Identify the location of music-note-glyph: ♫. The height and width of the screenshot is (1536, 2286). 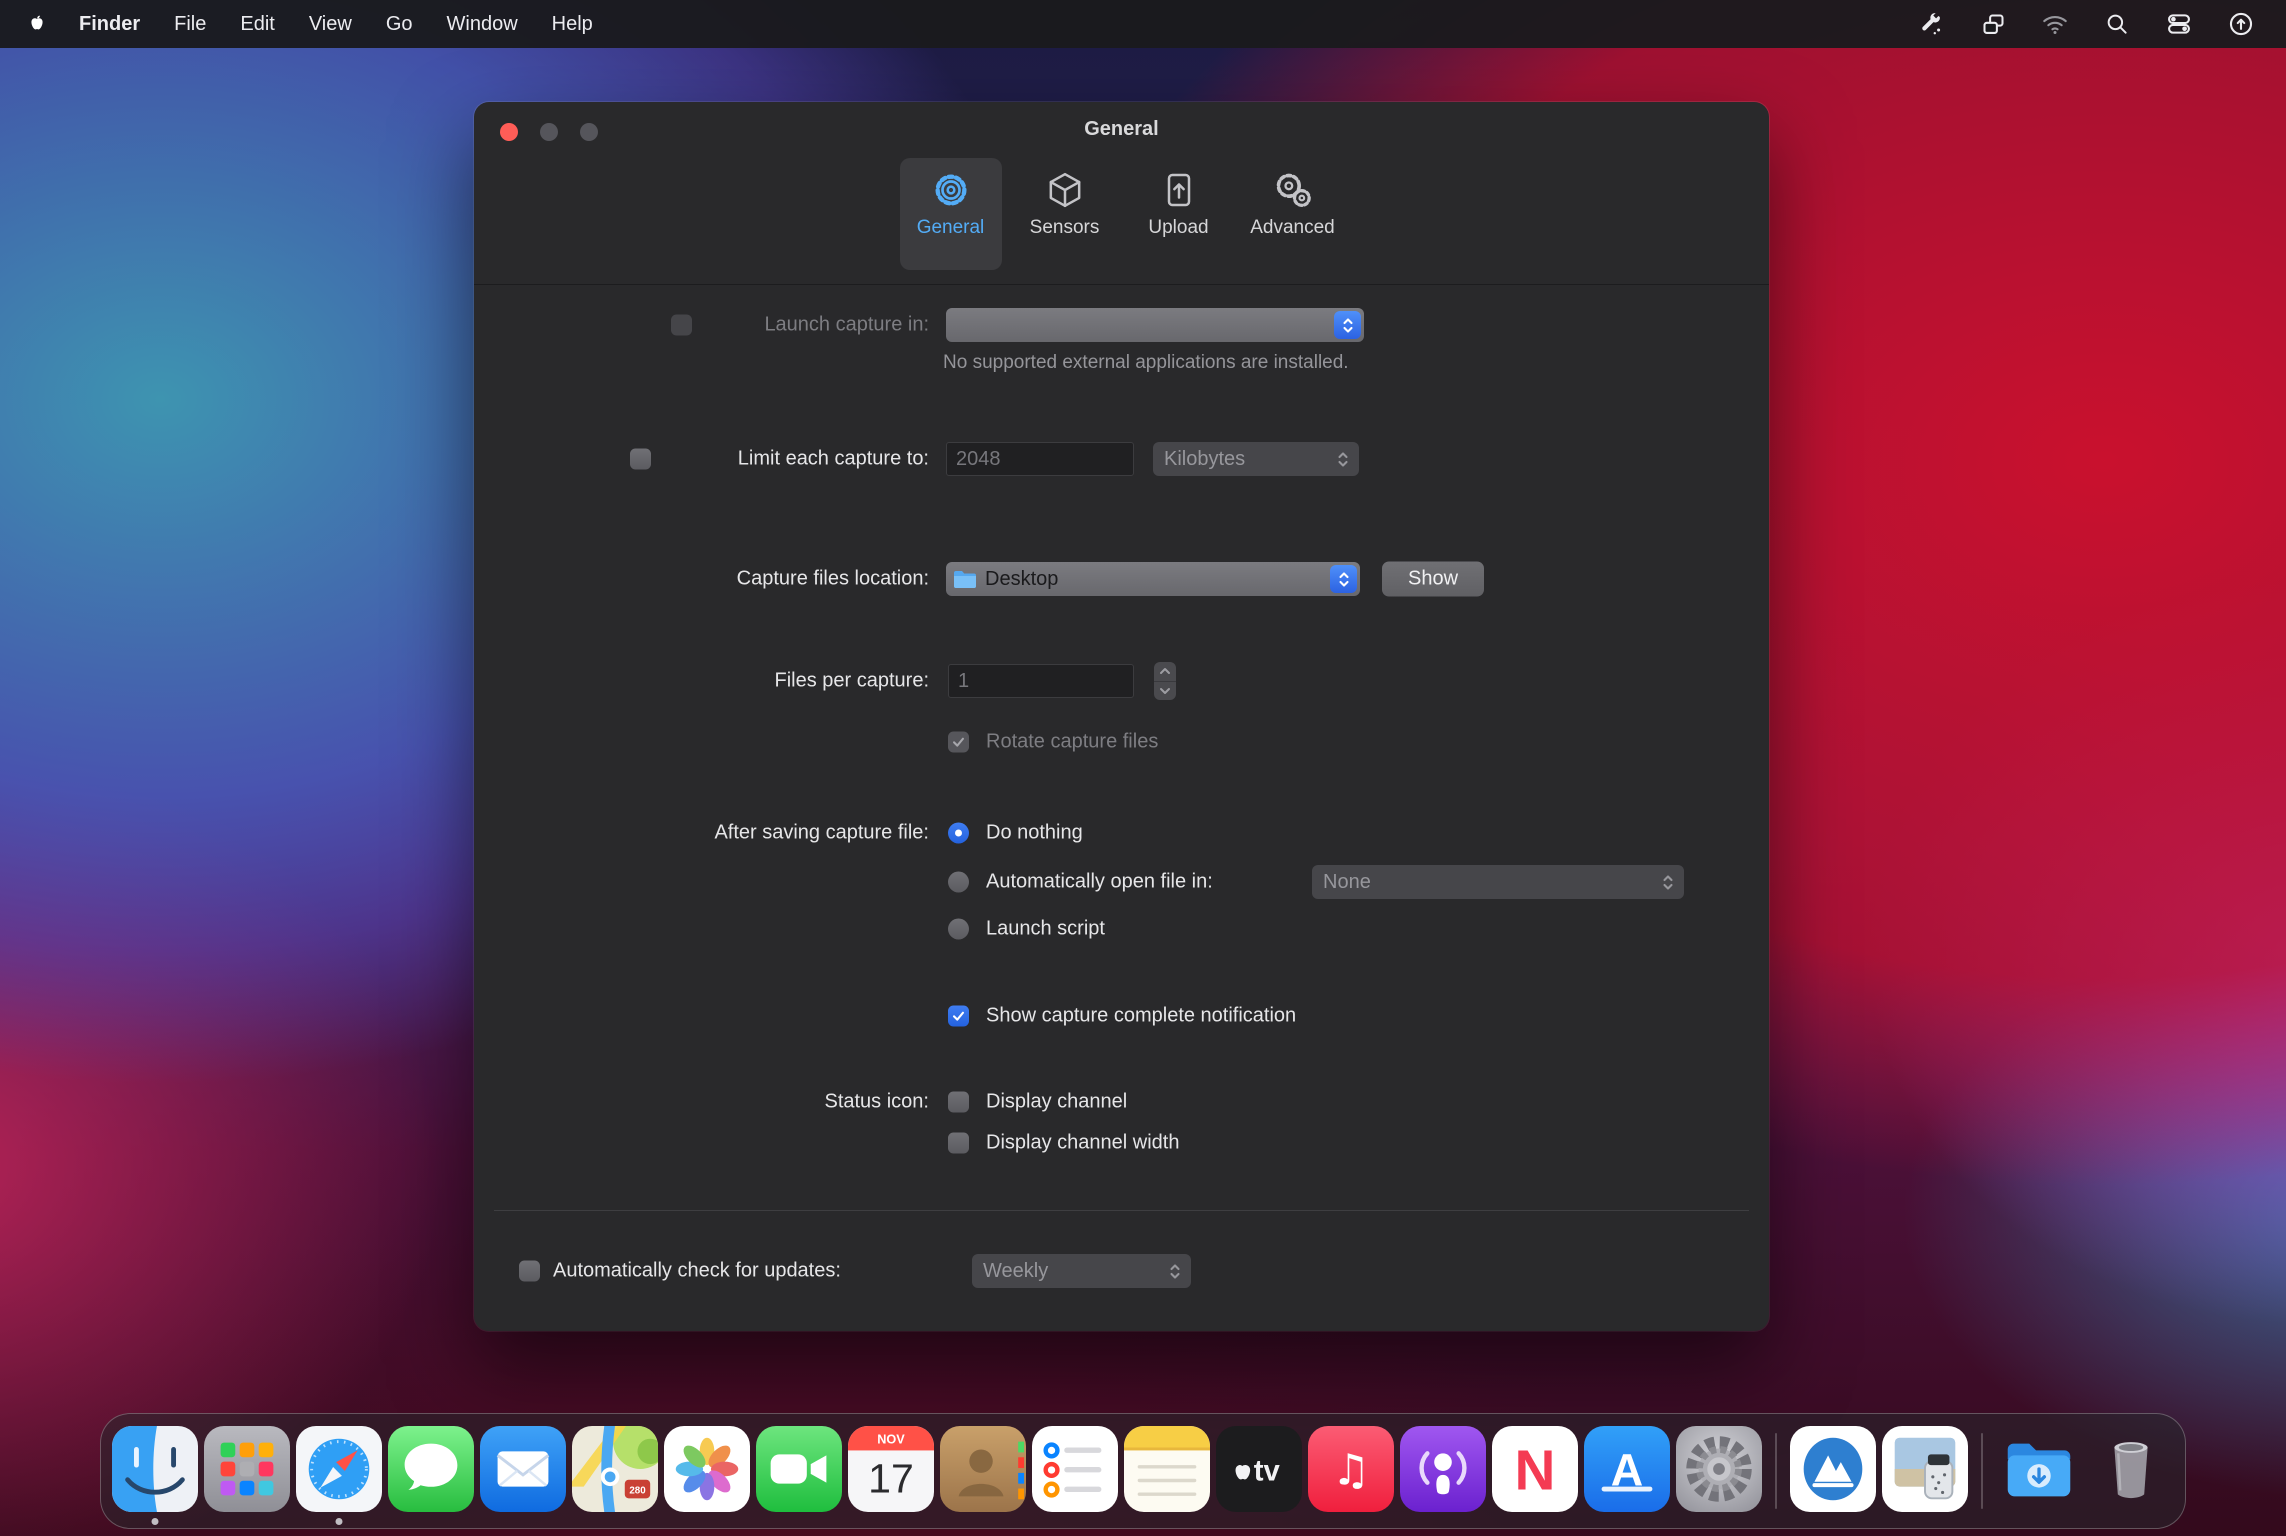
(1351, 1471).